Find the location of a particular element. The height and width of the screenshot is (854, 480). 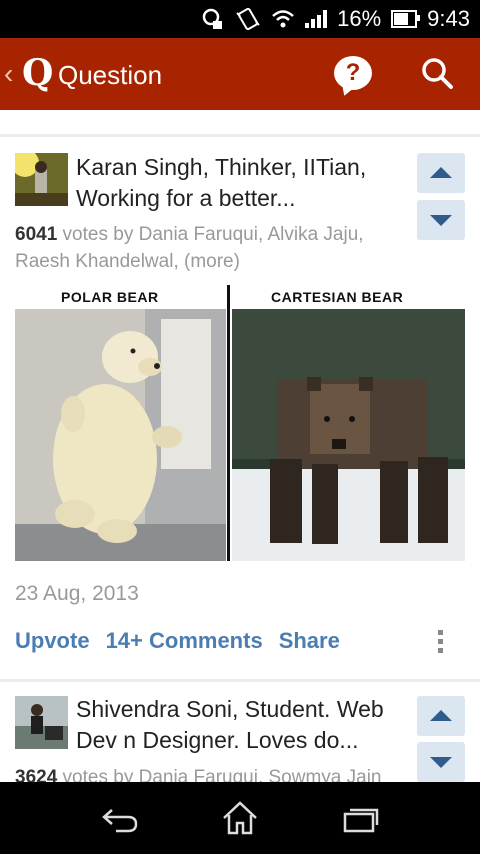

image-label-right: CARTESIAN BEAR is located at coordinates (337, 297).